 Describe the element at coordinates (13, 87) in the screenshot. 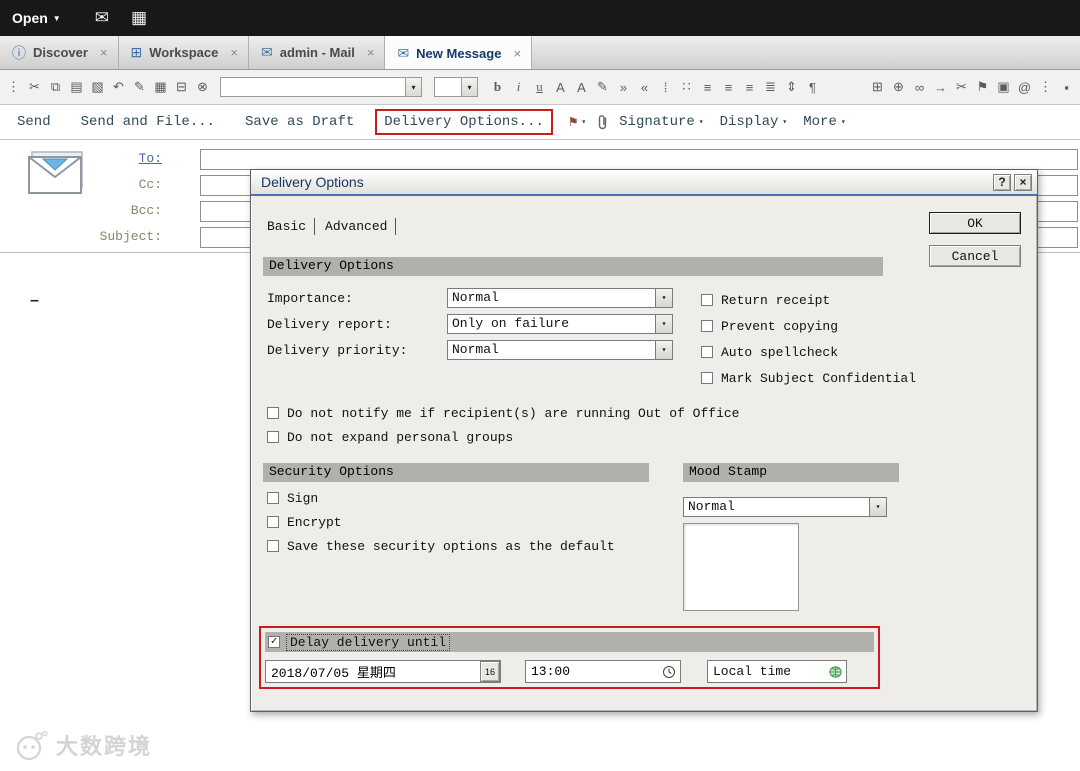

I see `toolbar-handle-icon: ⋮` at that location.